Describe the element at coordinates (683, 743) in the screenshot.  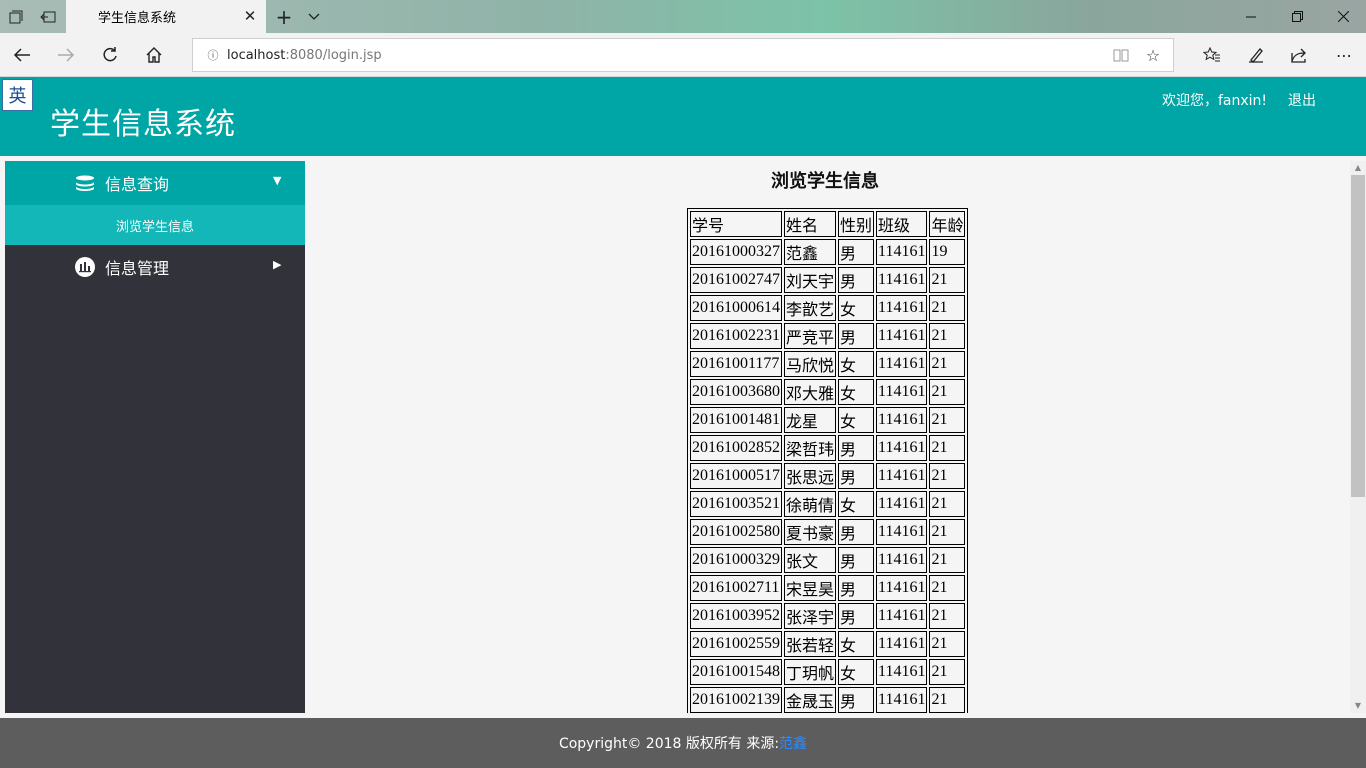
I see `site-footer: Copyright© 2018 版权所有 来源: 范鑫` at that location.